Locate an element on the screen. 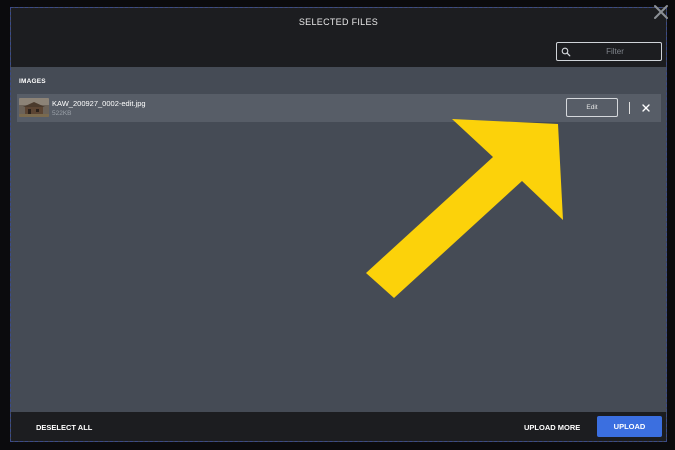 The height and width of the screenshot is (450, 675). file-thumbnail is located at coordinates (34, 107).